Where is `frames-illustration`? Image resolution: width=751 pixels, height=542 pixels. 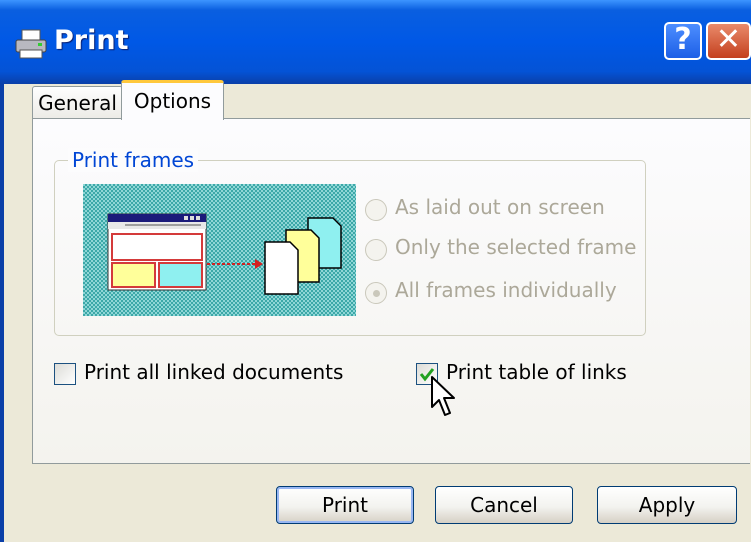
frames-illustration is located at coordinates (219, 250).